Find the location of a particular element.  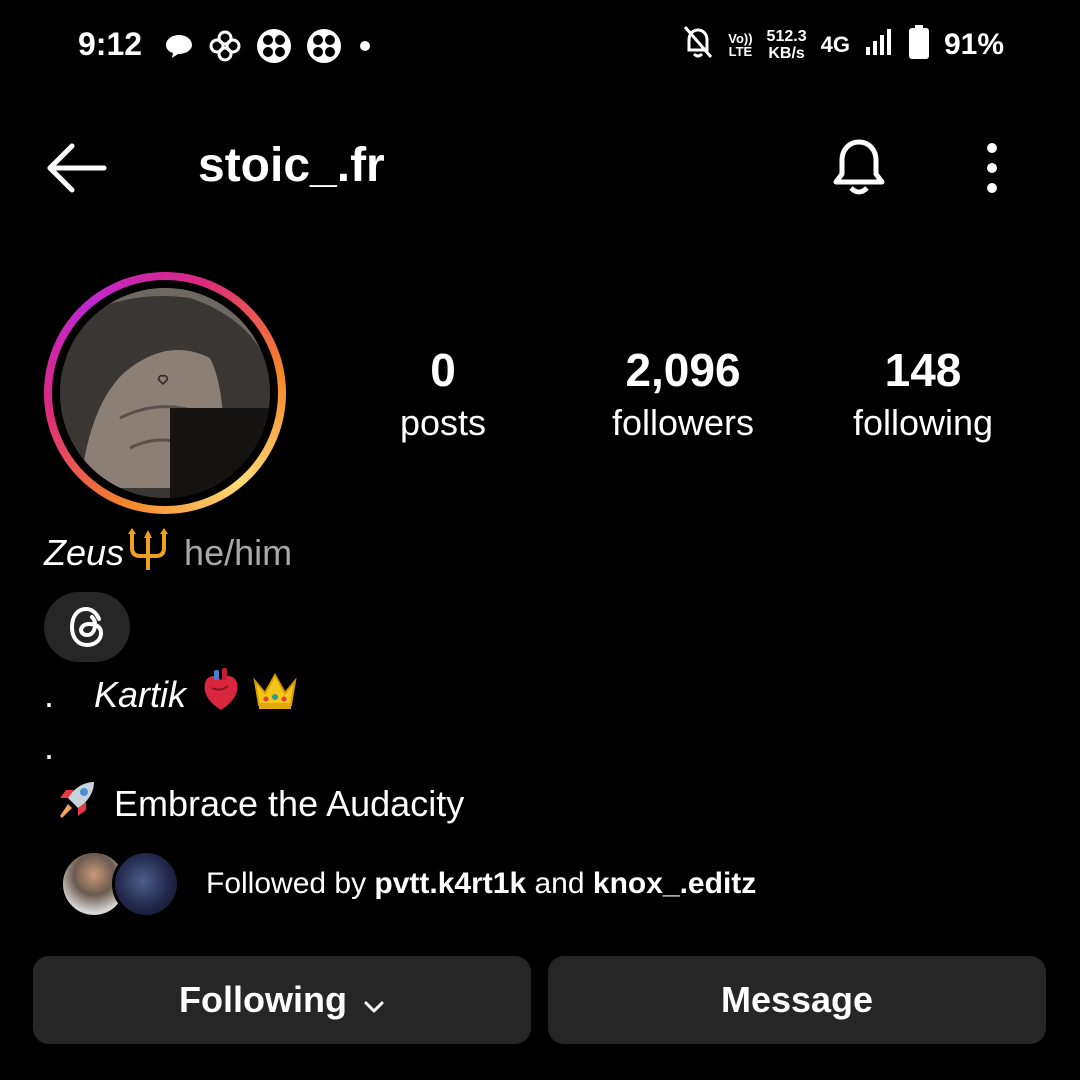

crown-icon is located at coordinates (275, 694).